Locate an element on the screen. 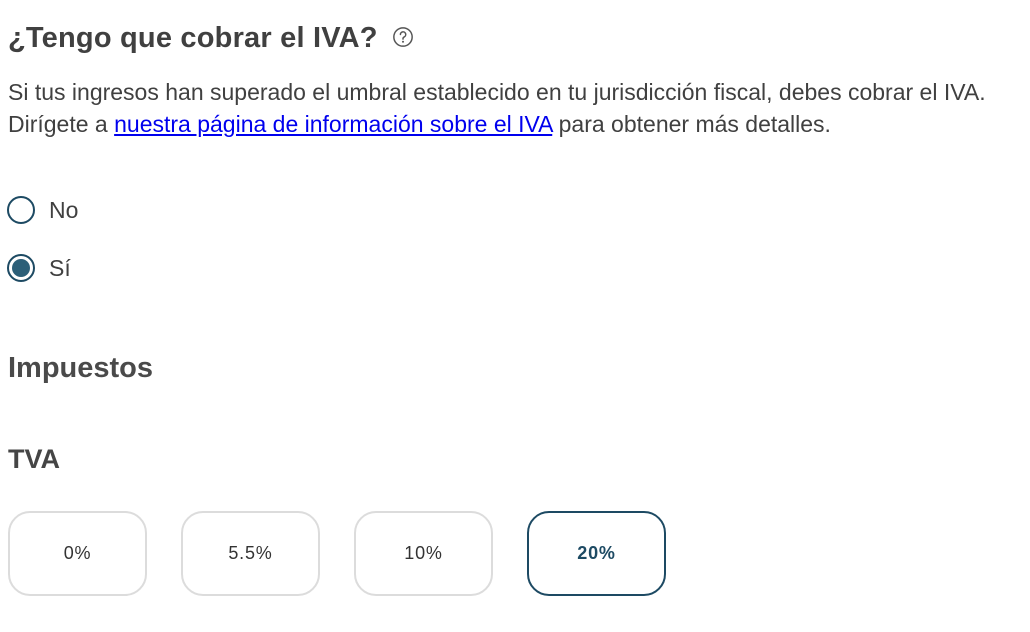 This screenshot has height=632, width=1030. rate-button-10: 10% is located at coordinates (423, 553).